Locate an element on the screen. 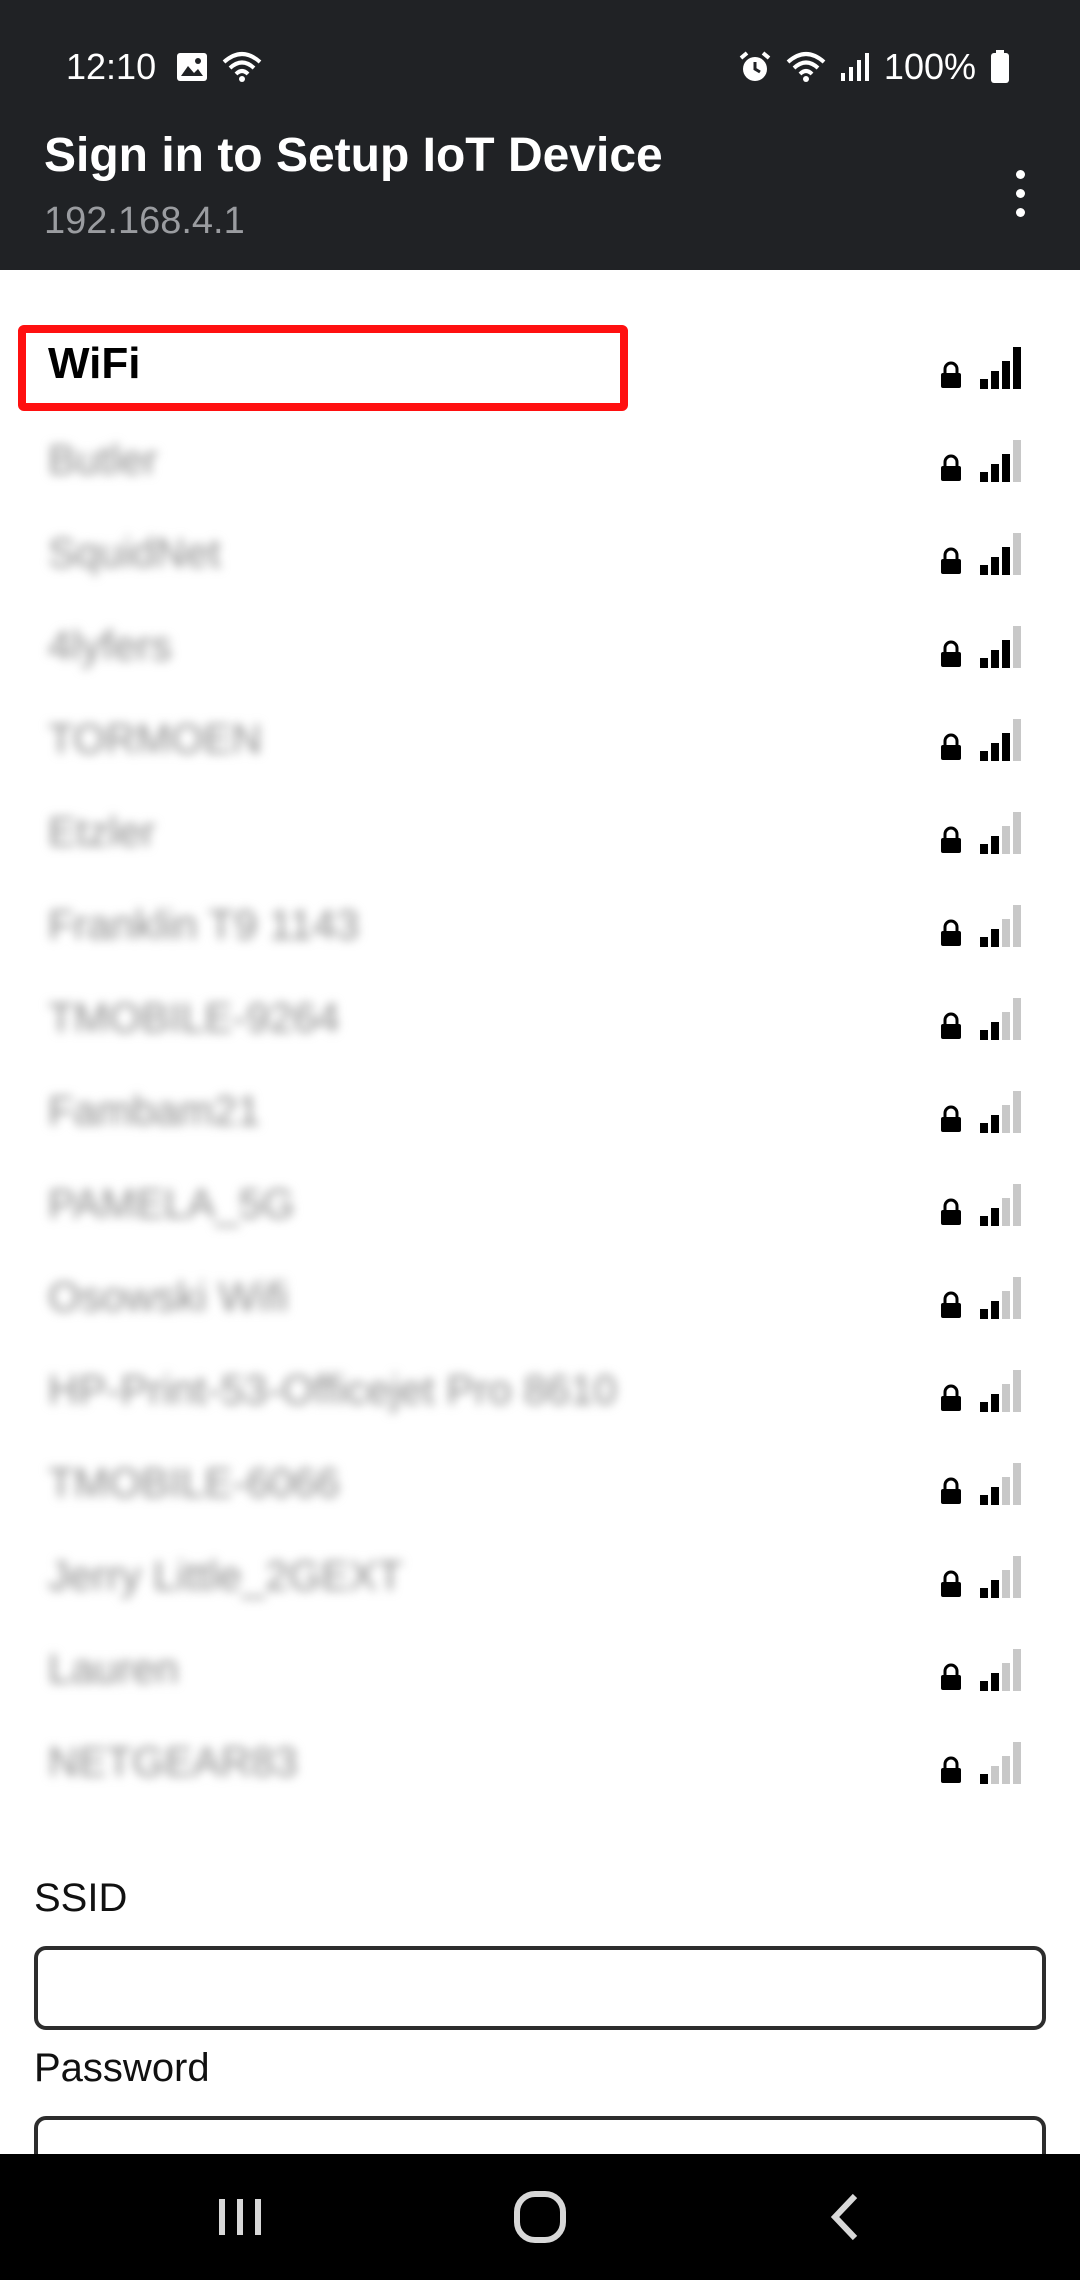 This screenshot has height=2280, width=1080. back-icon is located at coordinates (844, 2217).